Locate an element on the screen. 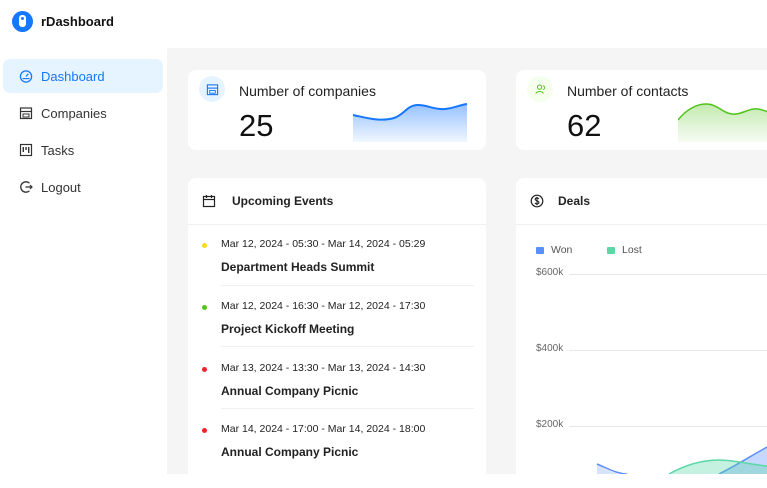  top-header: rDashboard is located at coordinates (383, 24).